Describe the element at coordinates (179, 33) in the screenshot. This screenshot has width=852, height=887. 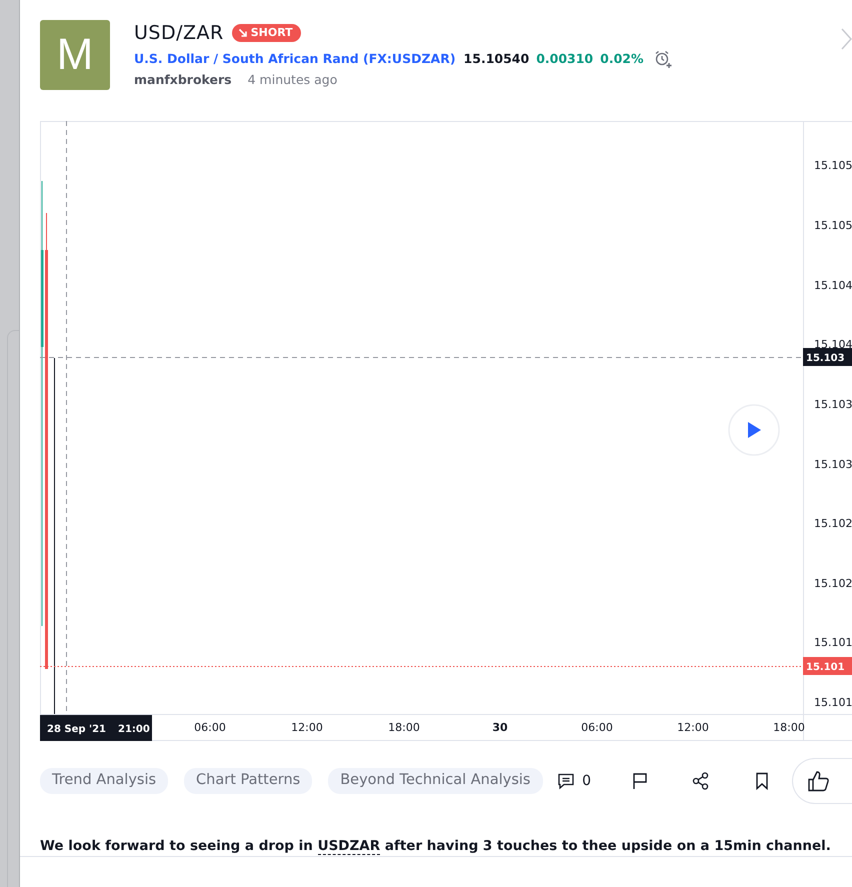
I see `symbol-title: USD/ZAR` at that location.